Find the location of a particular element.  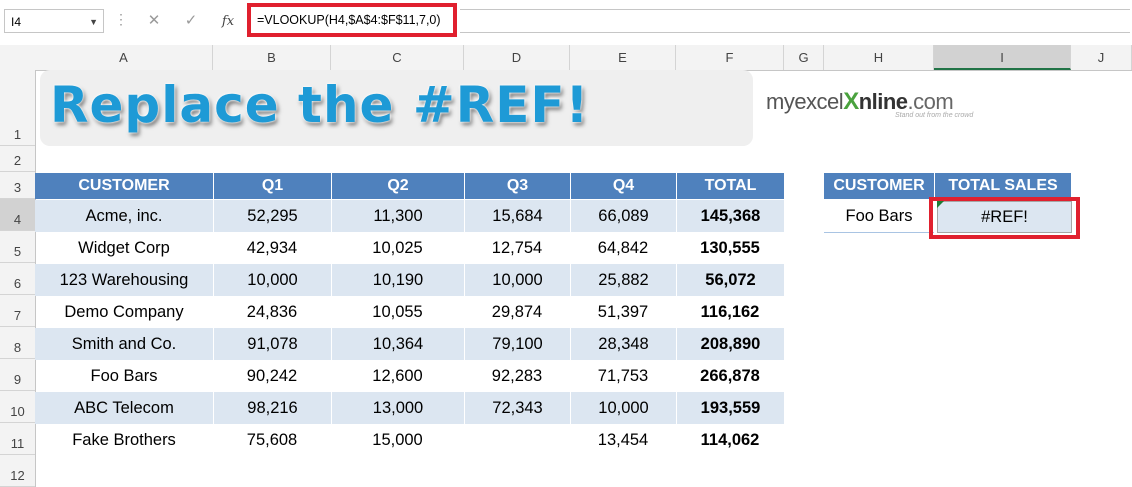

column-header-f: F is located at coordinates (730, 57).